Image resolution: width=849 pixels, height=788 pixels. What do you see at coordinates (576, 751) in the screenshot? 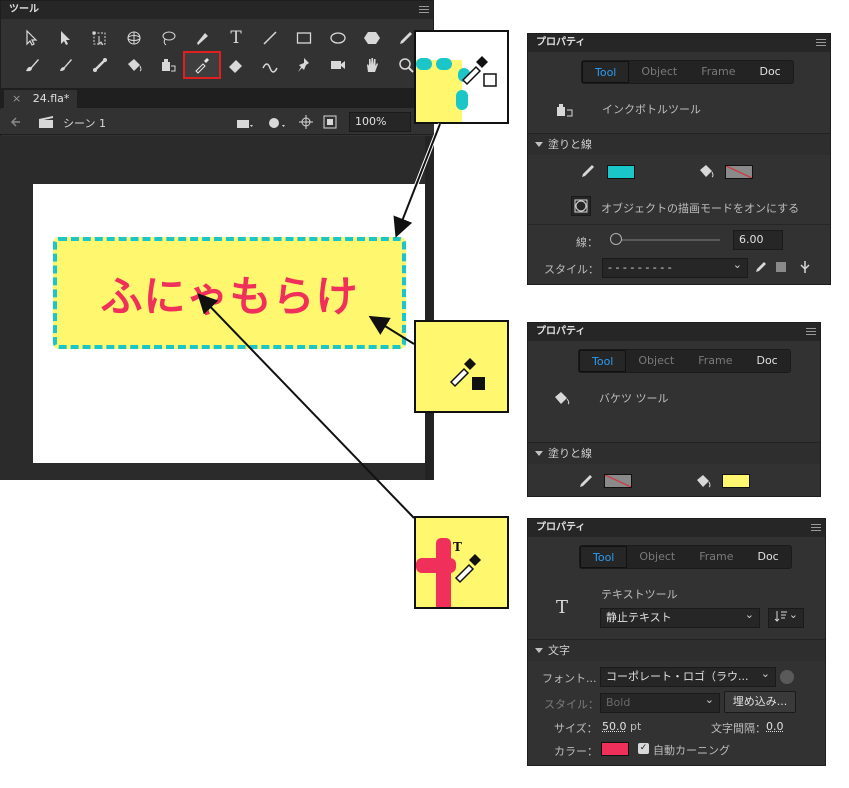
I see `text-color-label: カラー：` at bounding box center [576, 751].